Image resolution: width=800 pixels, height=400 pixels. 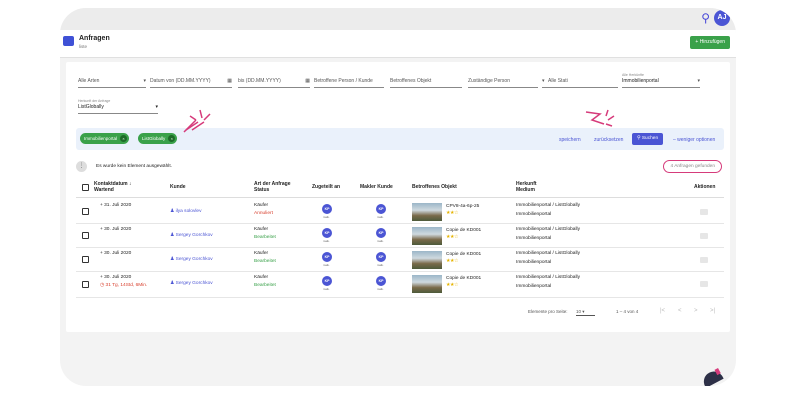 What do you see at coordinates (380, 241) in the screenshot?
I see `broker-sub: maik.` at bounding box center [380, 241].